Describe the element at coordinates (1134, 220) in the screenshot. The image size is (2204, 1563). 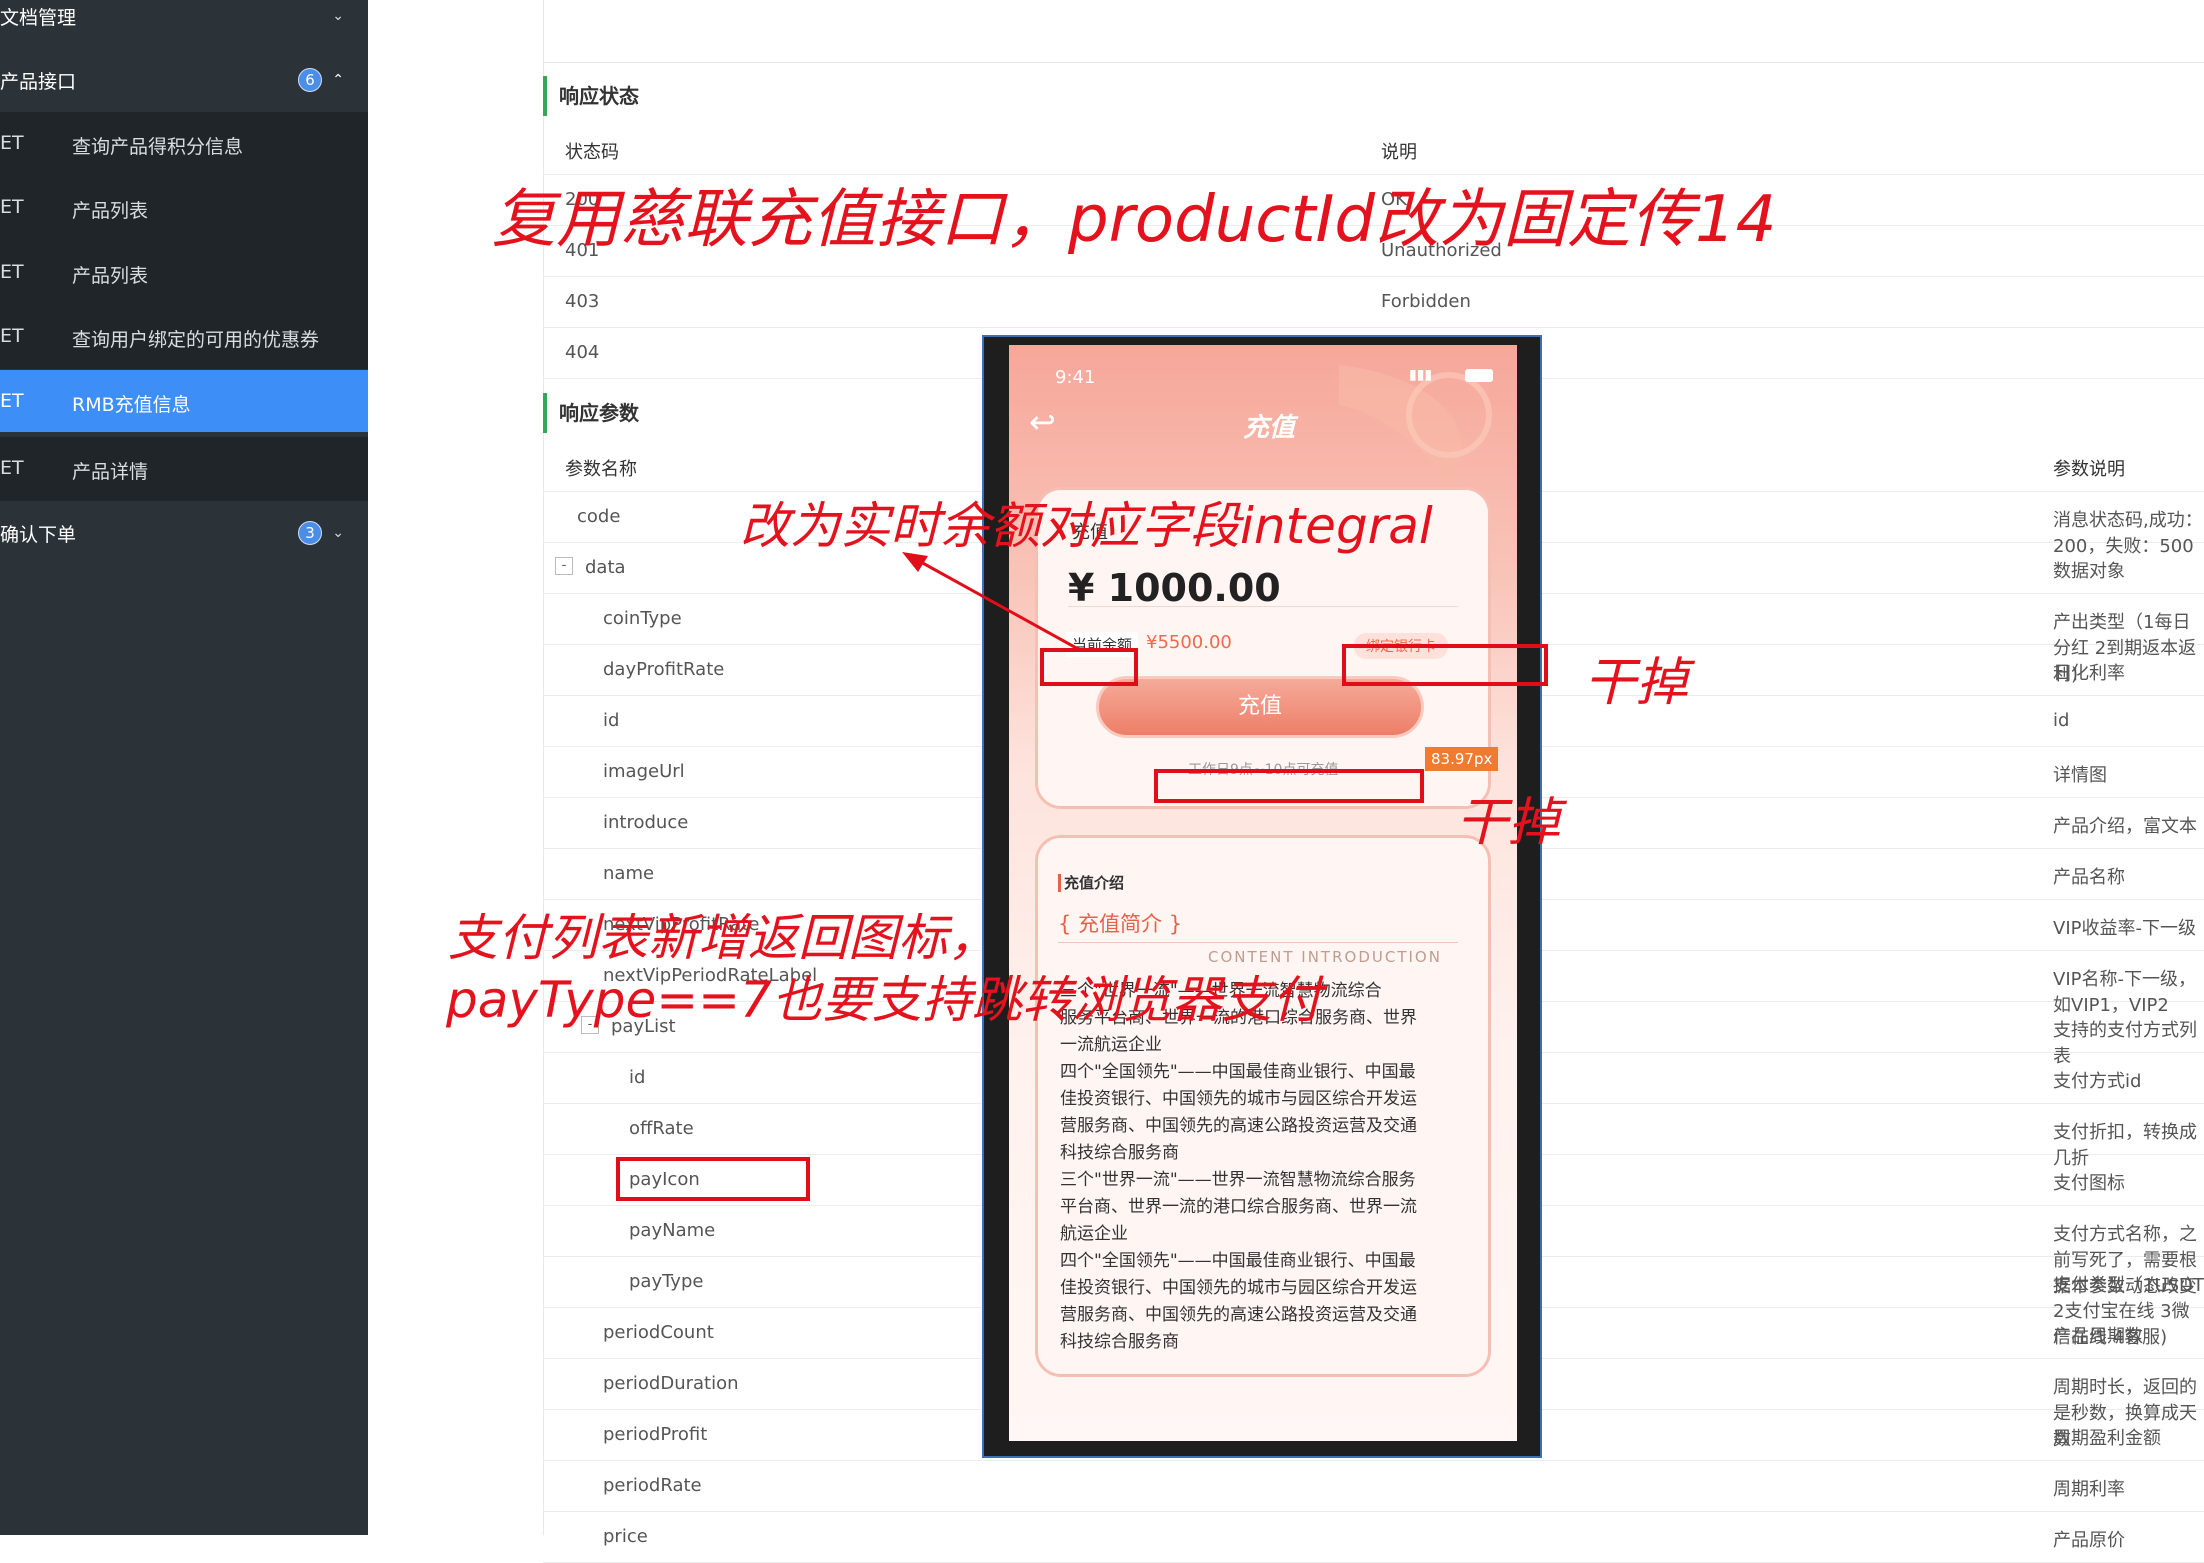
I see `annotation-text: 复用慈联充值接口，productId改为固定传14` at that location.